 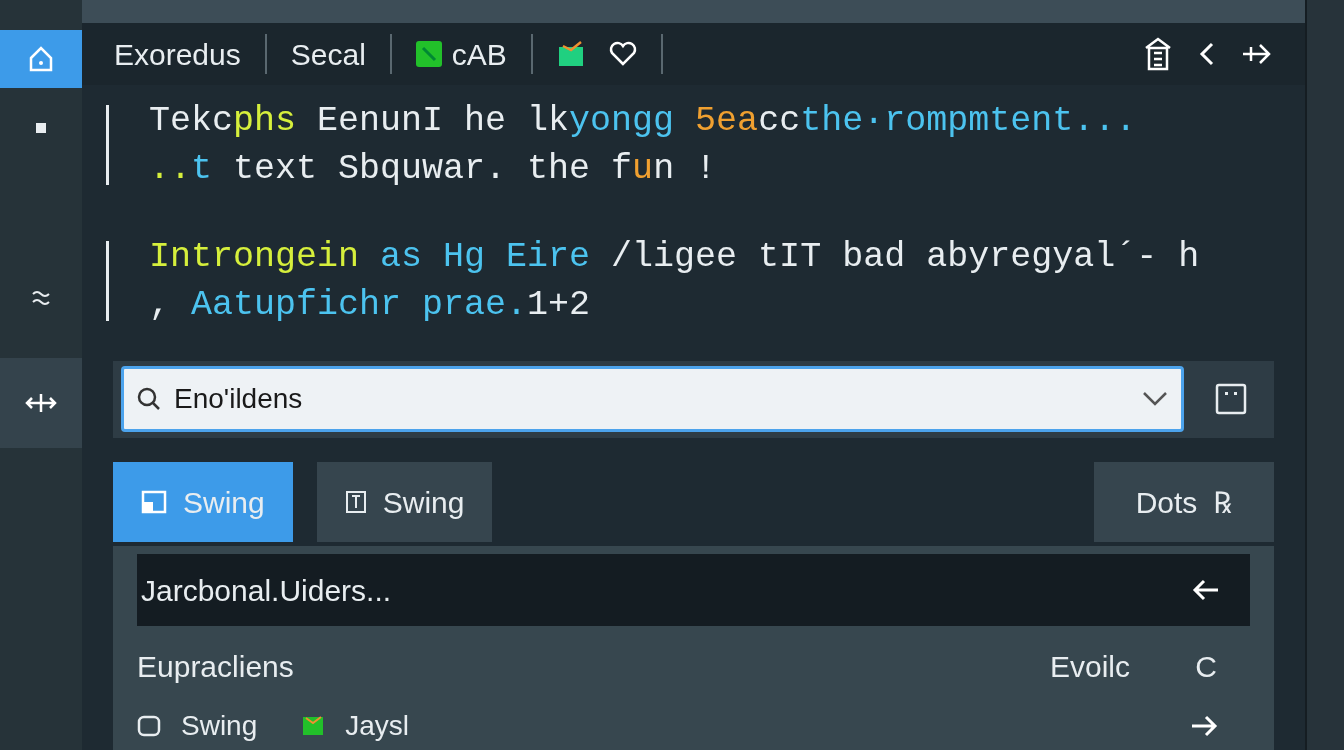 I want to click on code-token: t, so click(x=202, y=168).